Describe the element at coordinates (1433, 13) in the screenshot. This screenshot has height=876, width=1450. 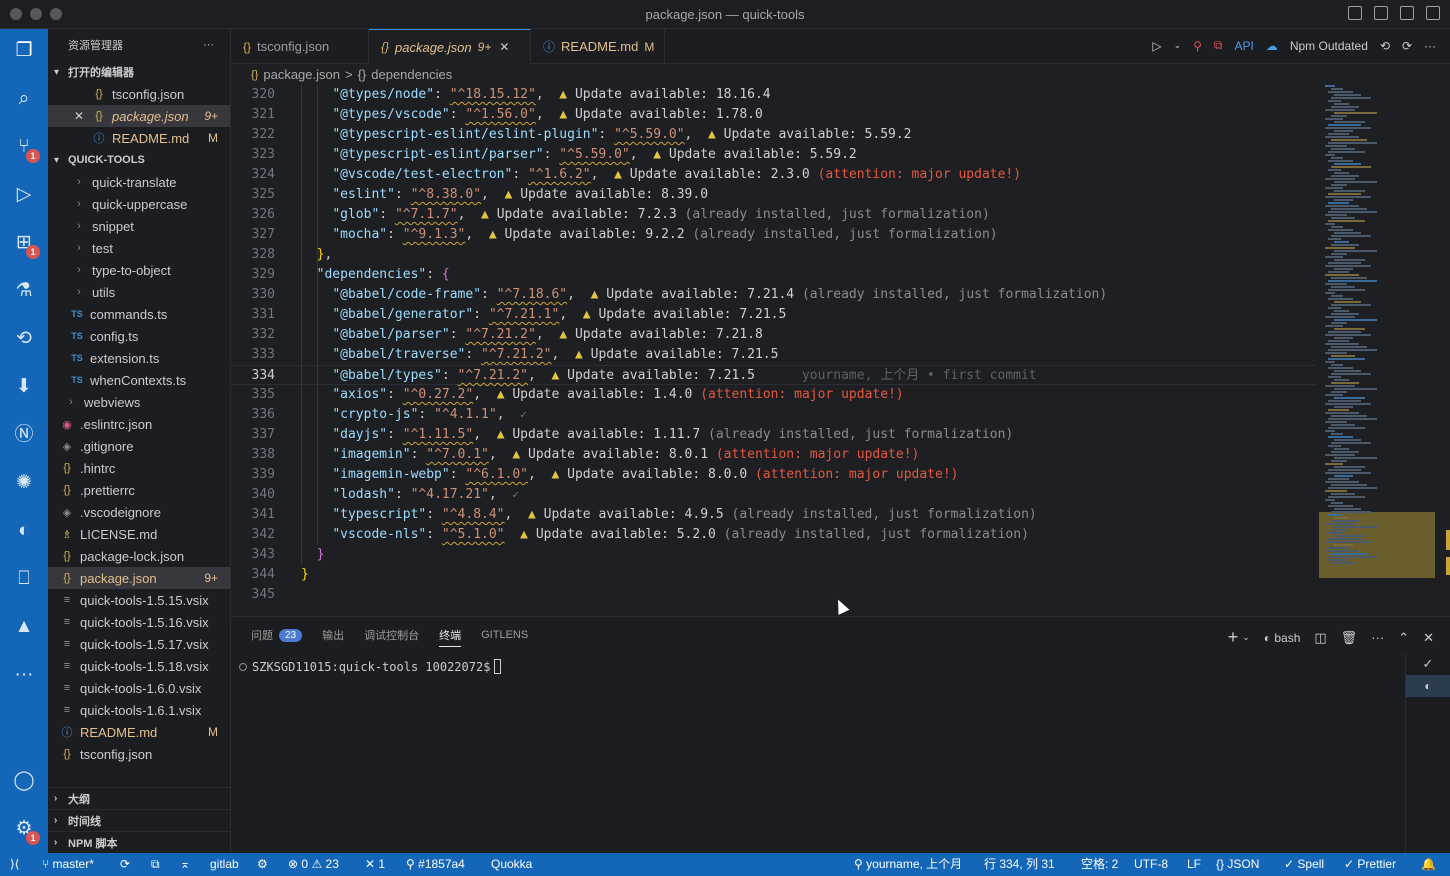
I see `customize-layout-icon` at that location.